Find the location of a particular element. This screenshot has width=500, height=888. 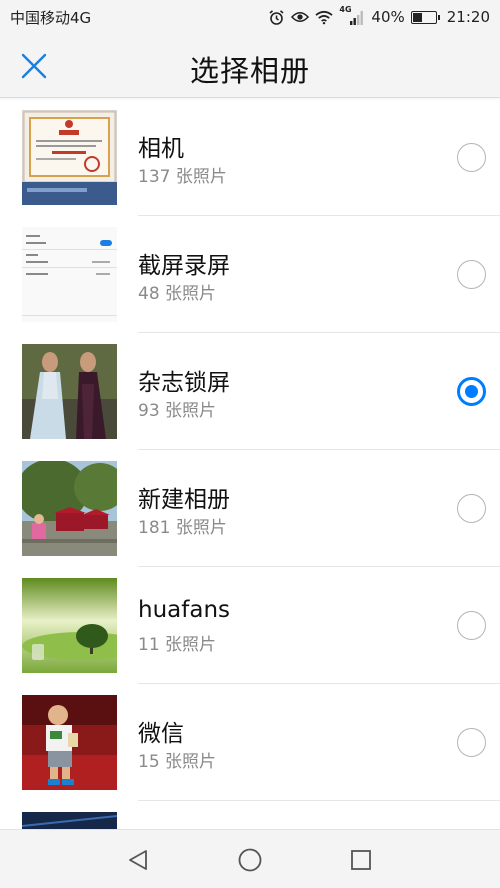

carrier-label: 中国移动4G is located at coordinates (51, 17).